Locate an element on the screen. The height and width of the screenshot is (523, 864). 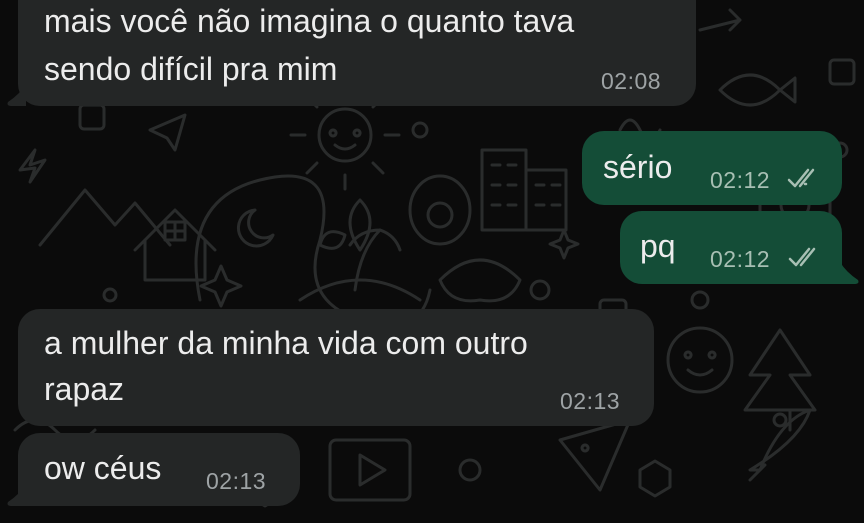
message-text-line: a mulher da minha vida com outro is located at coordinates (286, 343).